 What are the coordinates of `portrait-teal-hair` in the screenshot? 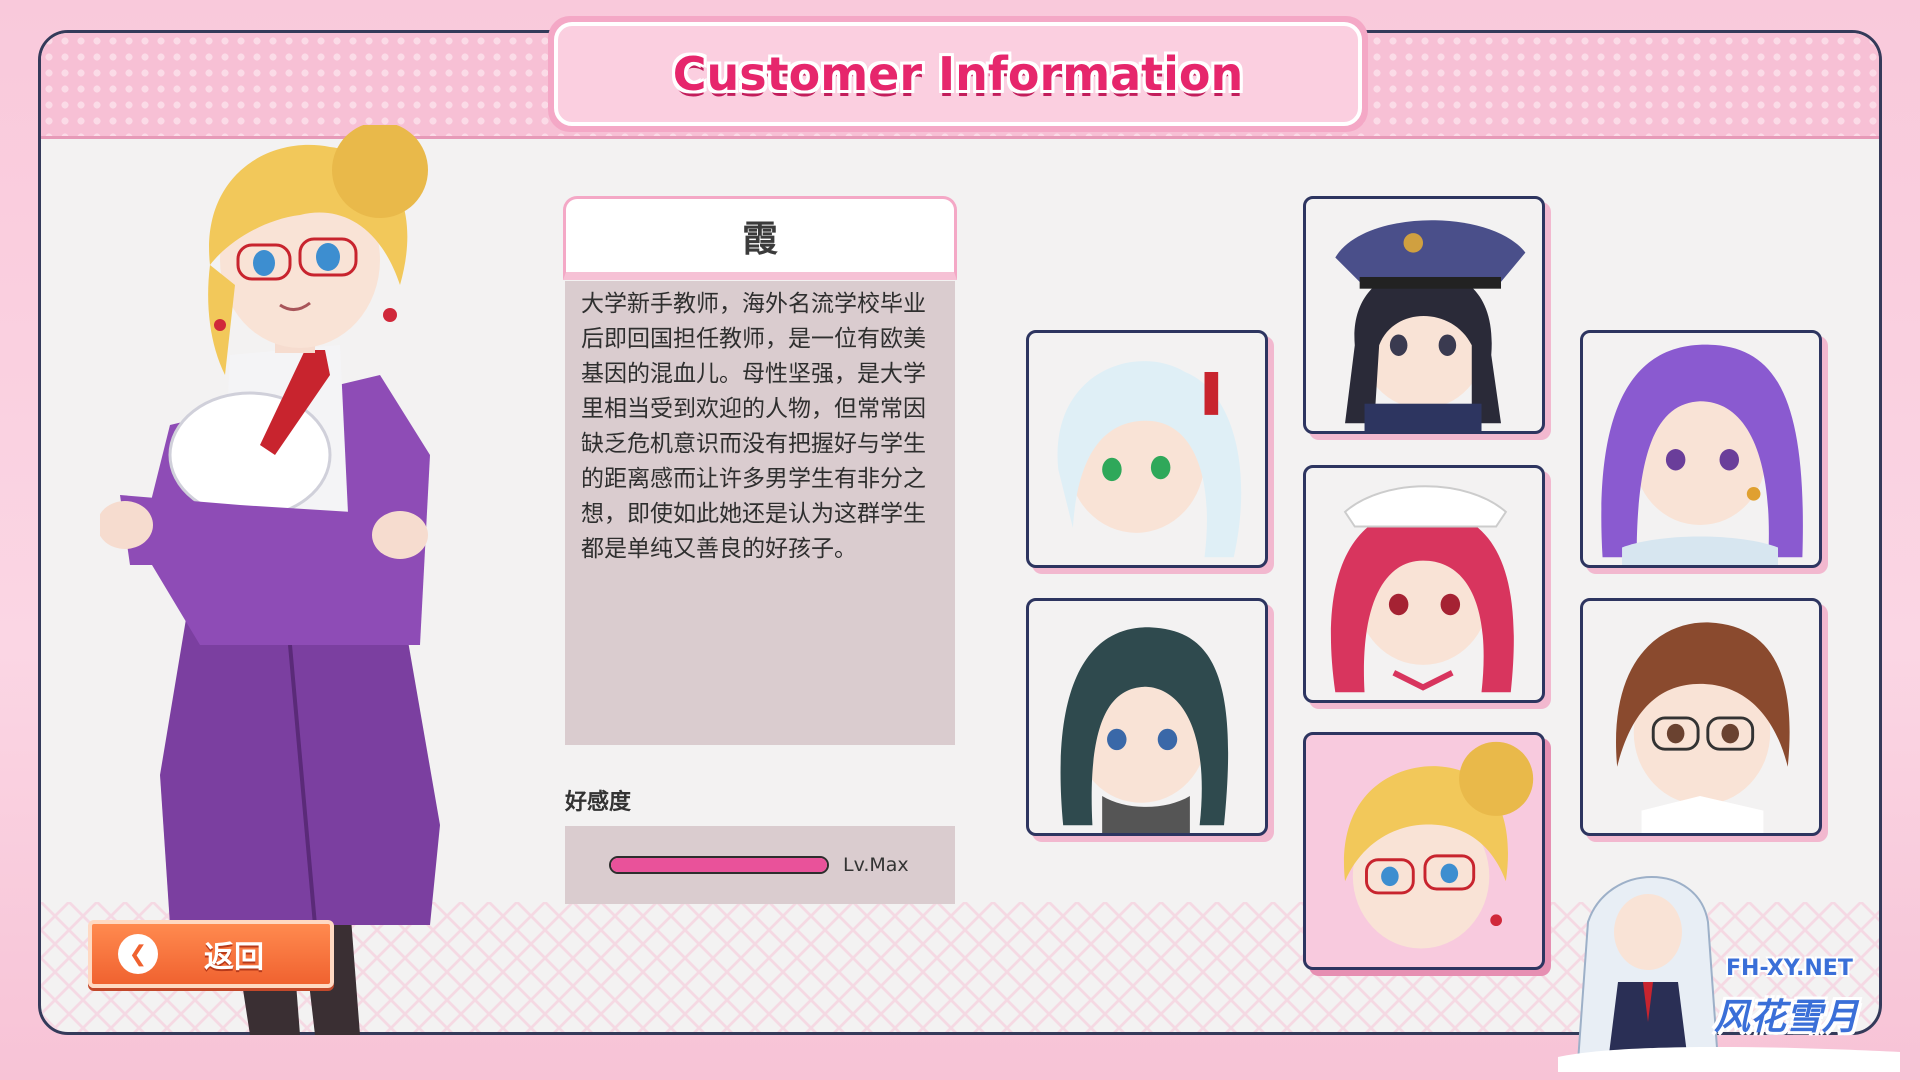 It's located at (1147, 717).